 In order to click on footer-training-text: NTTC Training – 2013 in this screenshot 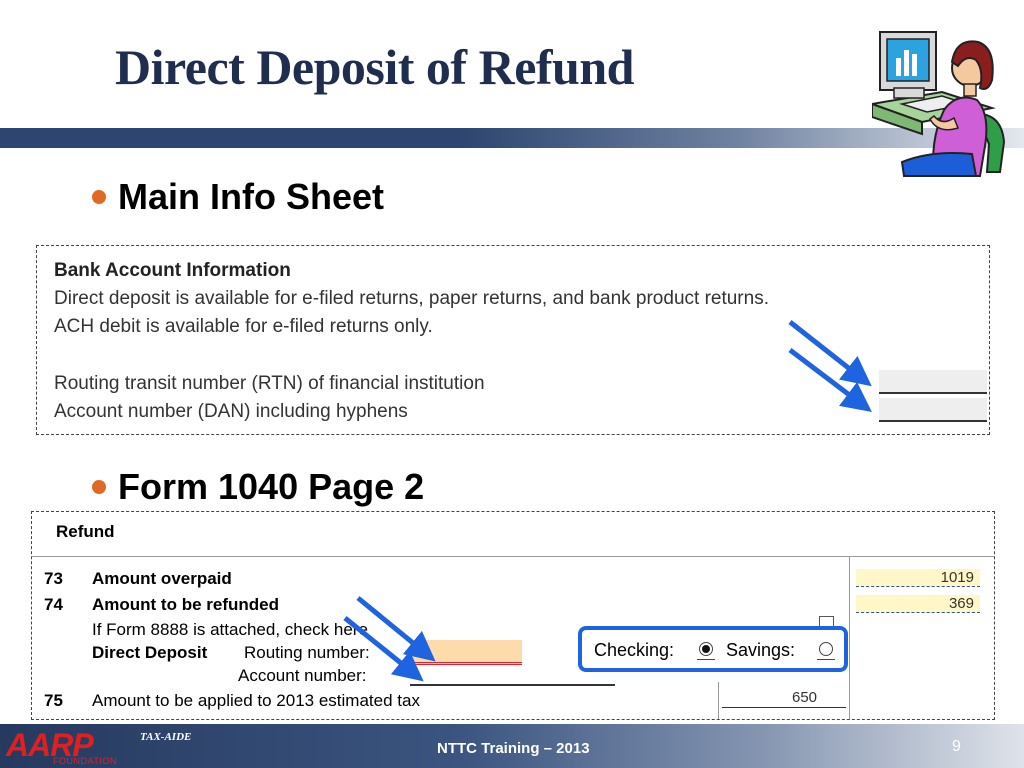, I will do `click(513, 748)`.